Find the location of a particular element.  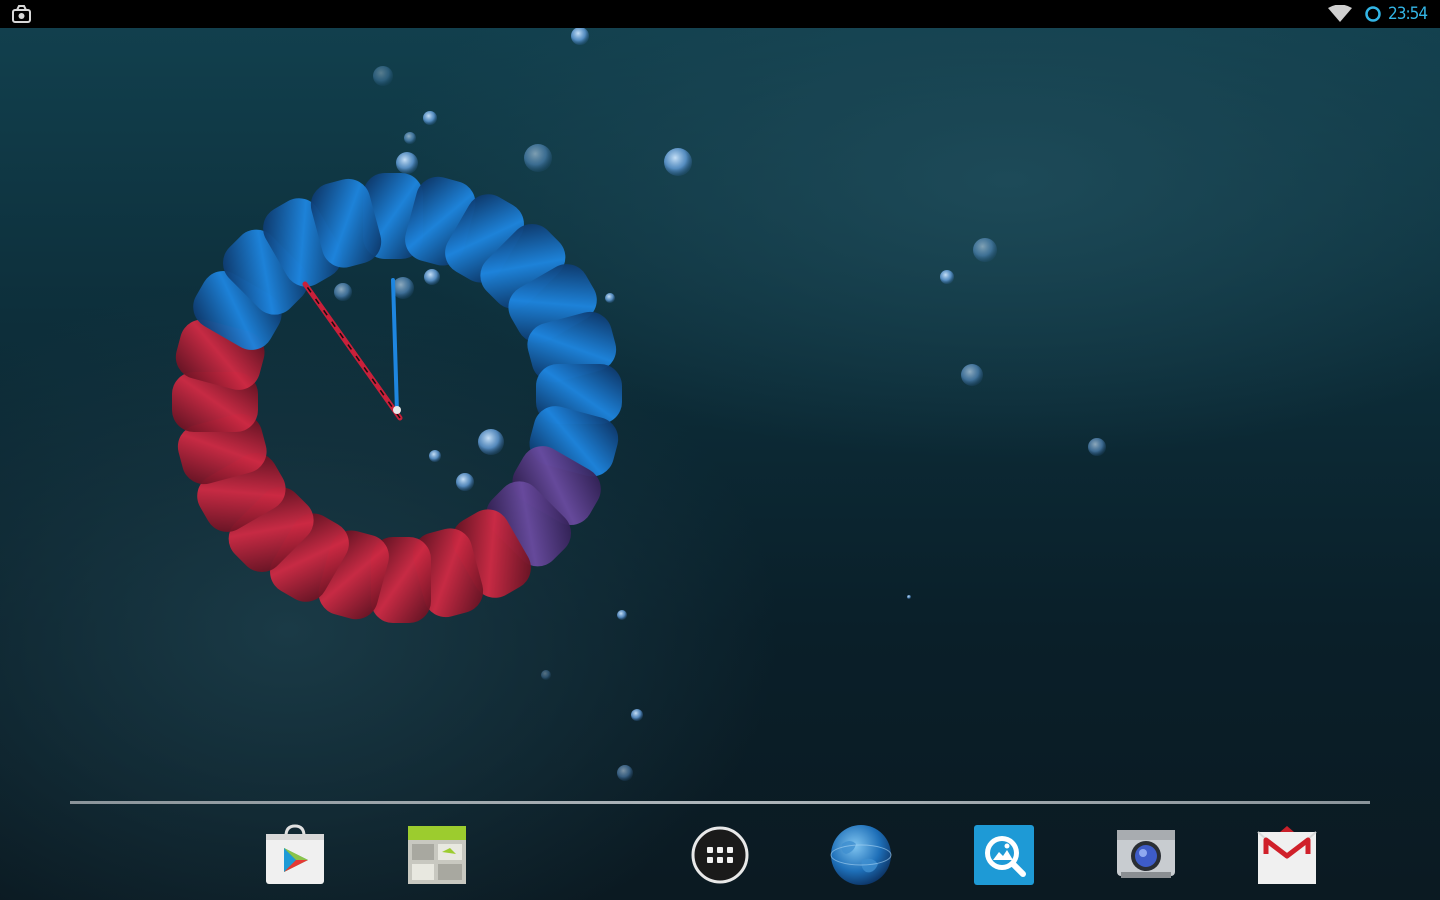

minute-hand is located at coordinates (395, 346).